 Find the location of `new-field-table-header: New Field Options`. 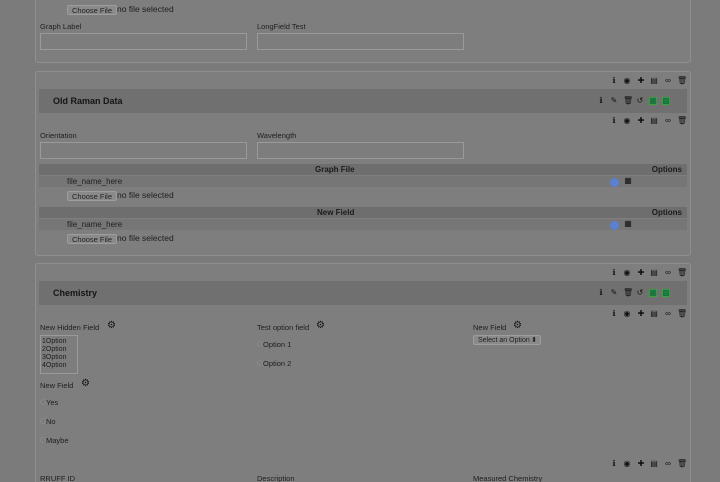

new-field-table-header: New Field Options is located at coordinates (363, 212).